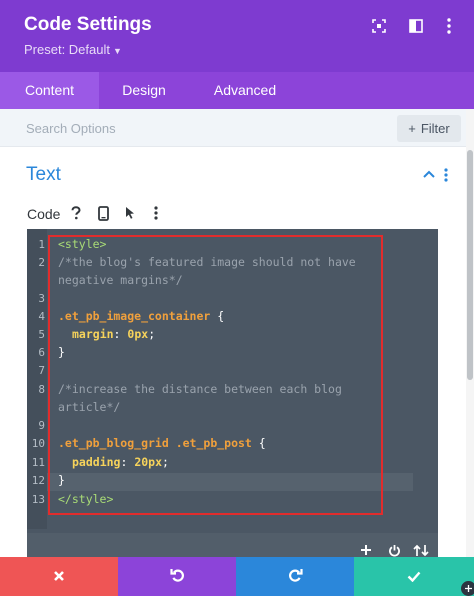 Image resolution: width=474 pixels, height=596 pixels. Describe the element at coordinates (451, 176) in the screenshot. I see `section-more-icon` at that location.